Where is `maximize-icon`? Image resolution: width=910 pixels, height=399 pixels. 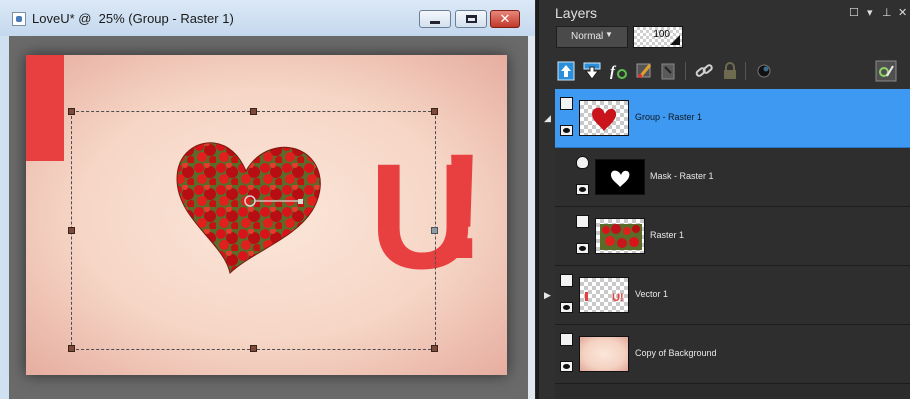
maximize-icon is located at coordinates (471, 19).